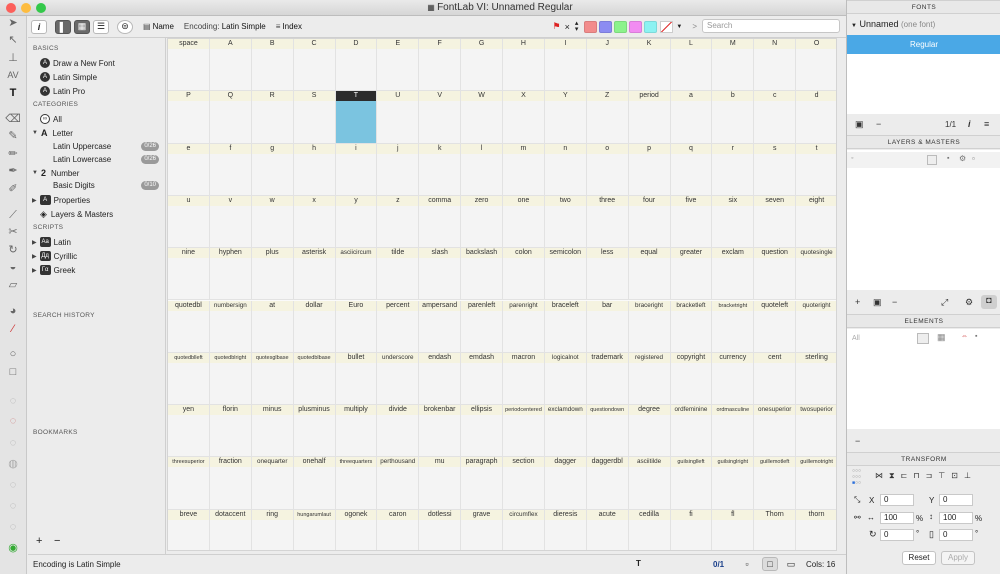 Image resolution: width=1000 pixels, height=574 pixels. Describe the element at coordinates (272, 169) in the screenshot. I see `glyph-cell: g` at that location.